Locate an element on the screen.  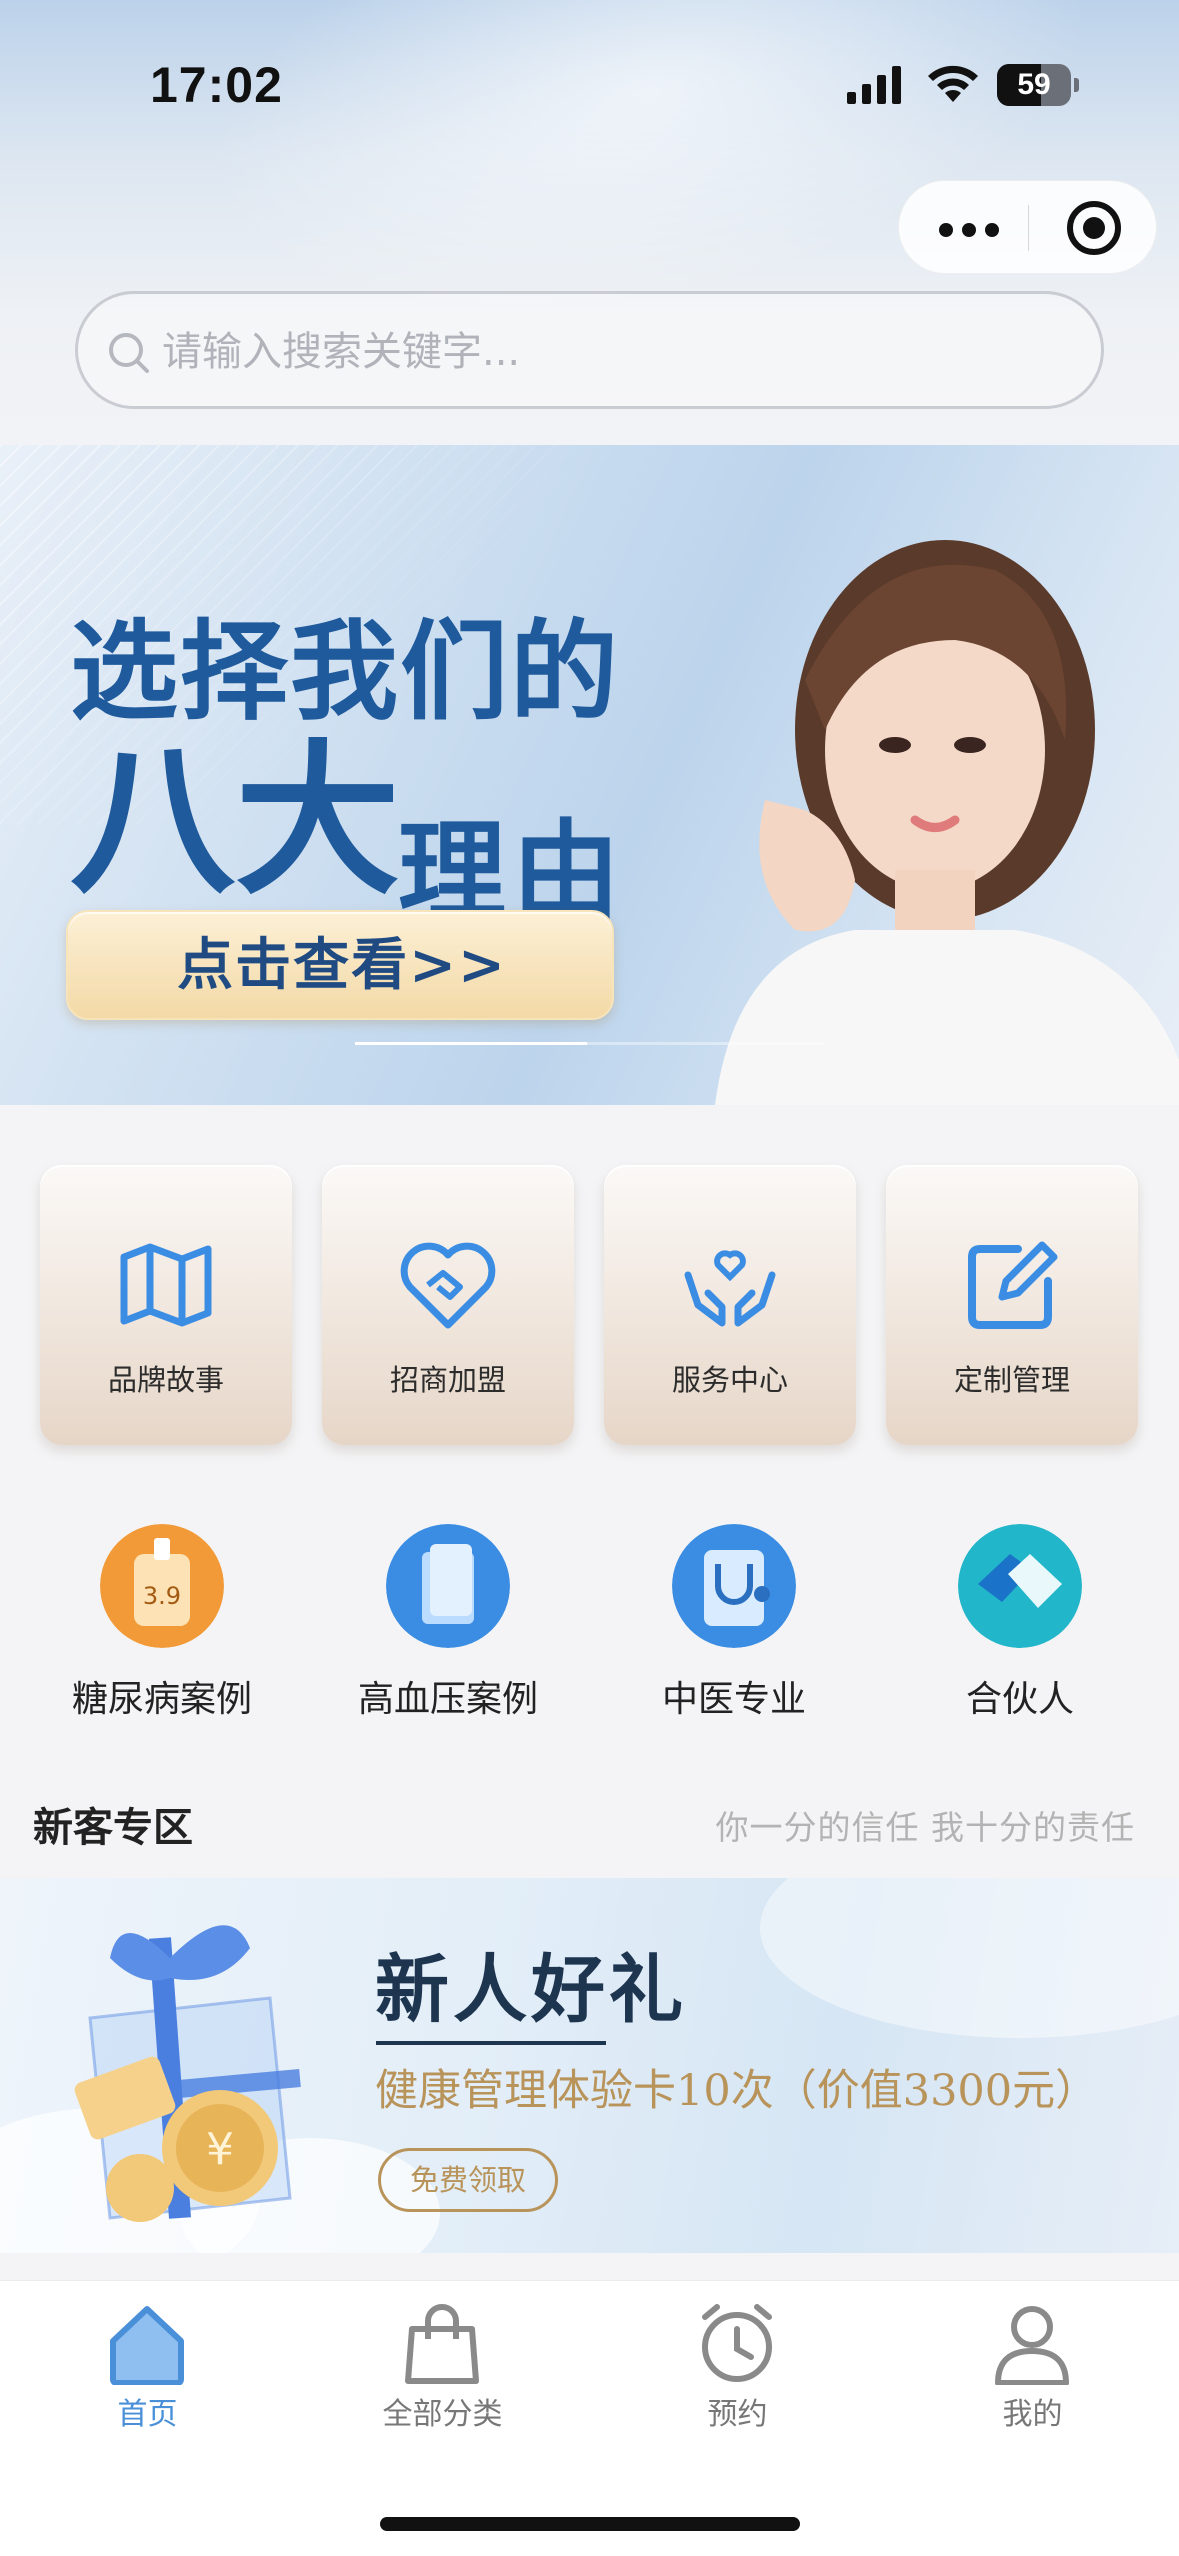
miniprogram-capsule is located at coordinates (1027, 227).